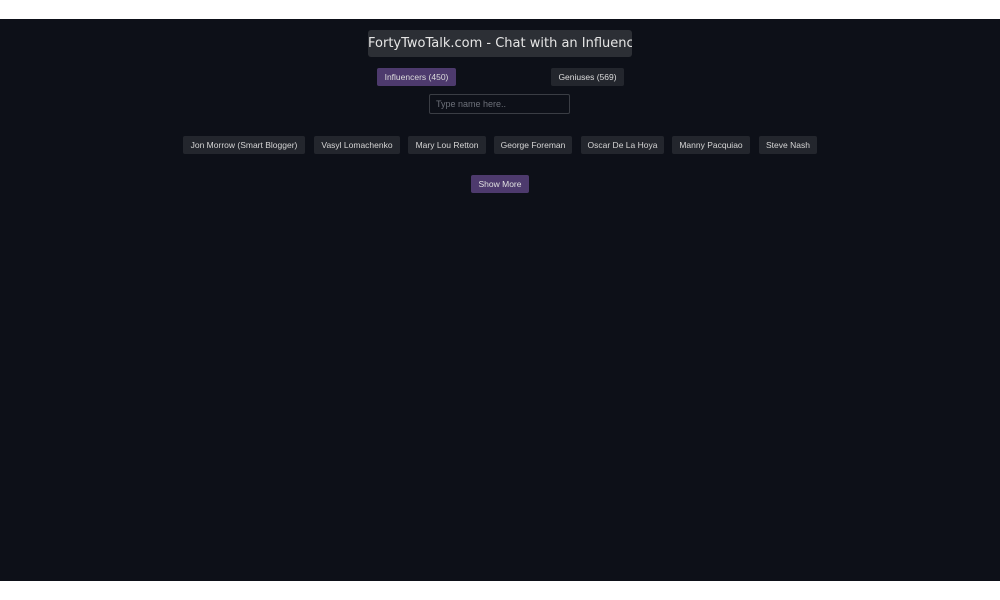 The height and width of the screenshot is (600, 1000). I want to click on influencer-button-oscar-de-la-hoya: Oscar De La Hoya, so click(622, 145).